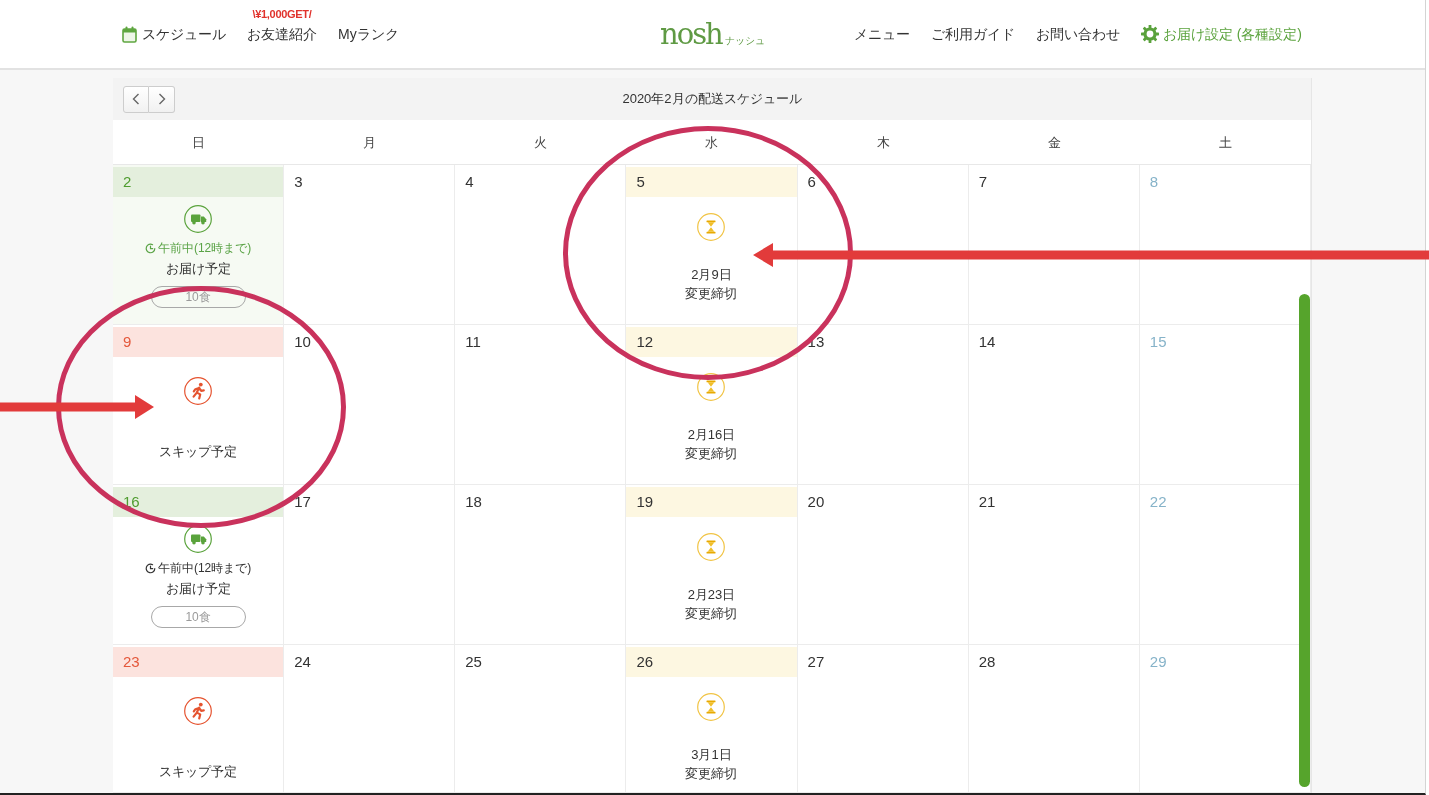 The height and width of the screenshot is (795, 1429). What do you see at coordinates (811, 182) in the screenshot?
I see `date-number: 6` at bounding box center [811, 182].